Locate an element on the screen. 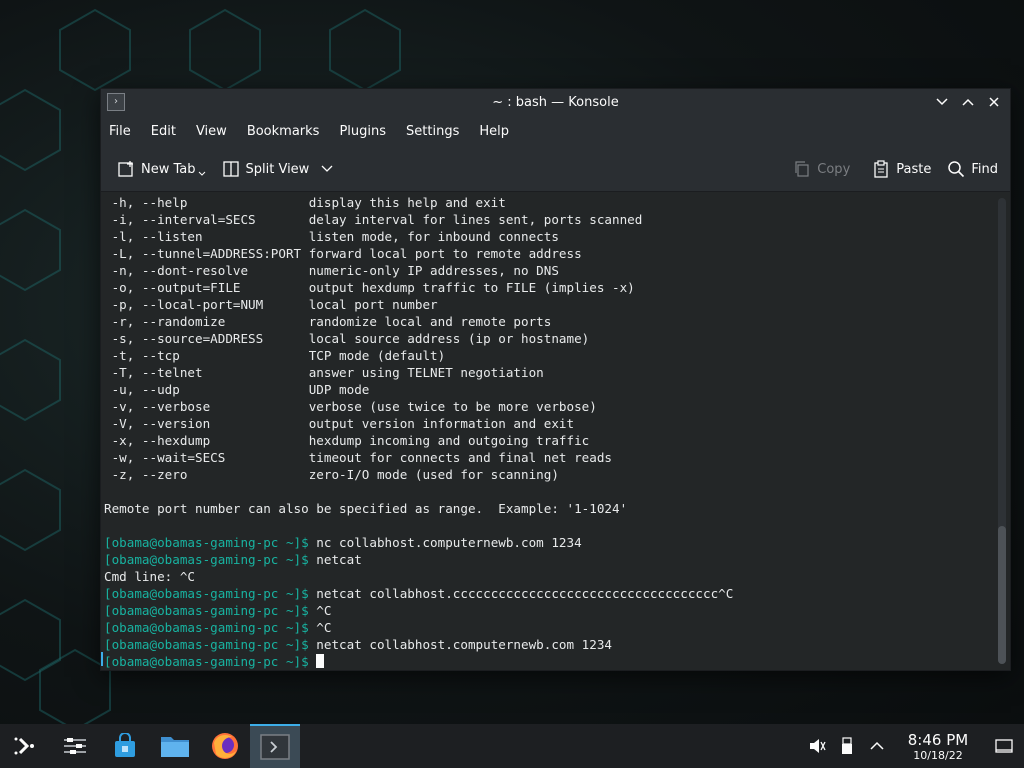 Image resolution: width=1024 pixels, height=768 pixels. device-notifier-button is located at coordinates (847, 746).